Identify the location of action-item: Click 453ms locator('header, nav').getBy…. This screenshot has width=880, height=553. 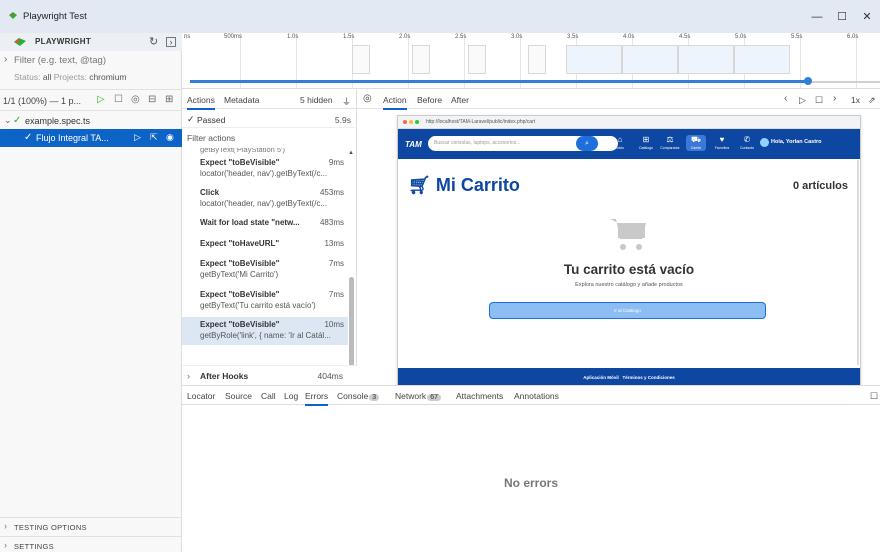
(265, 198).